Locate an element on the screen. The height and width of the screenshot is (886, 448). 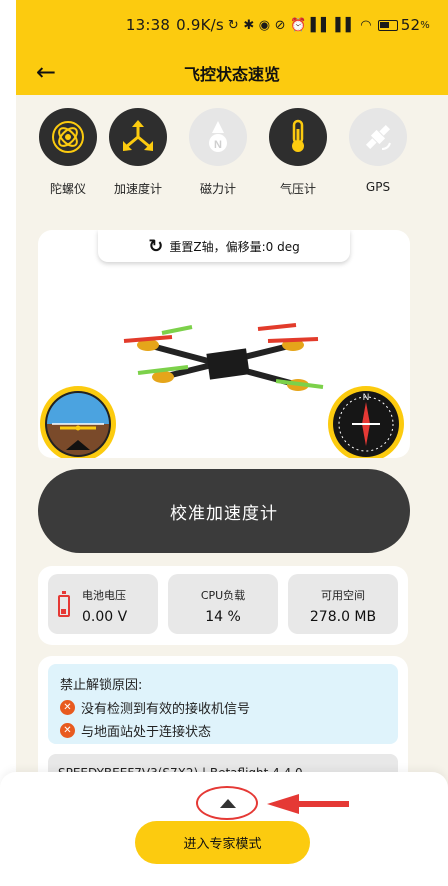
stat-value: 278.0 MB is located at coordinates (343, 617).